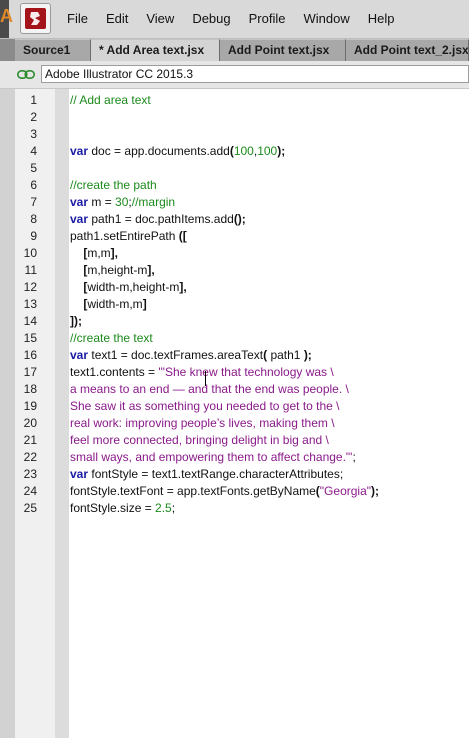  I want to click on code-line: 3, so click(234, 134).